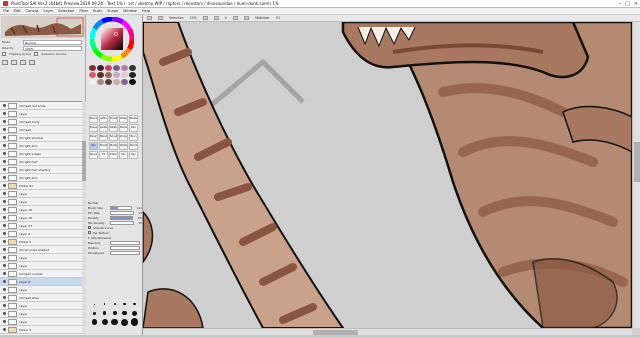 The height and width of the screenshot is (338, 640). What do you see at coordinates (93, 128) in the screenshot?
I see `tool-eraser: Eraser` at bounding box center [93, 128].